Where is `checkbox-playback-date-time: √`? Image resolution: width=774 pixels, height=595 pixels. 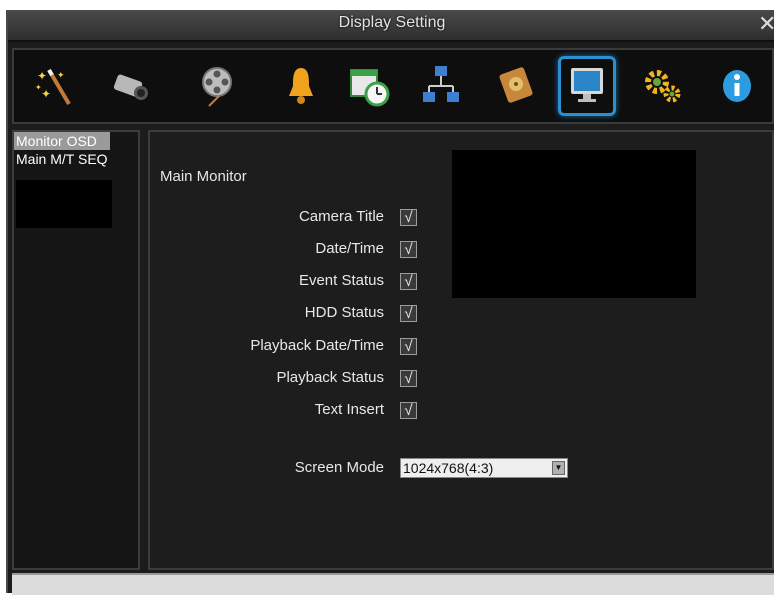
checkbox-playback-date-time: √ is located at coordinates (408, 346).